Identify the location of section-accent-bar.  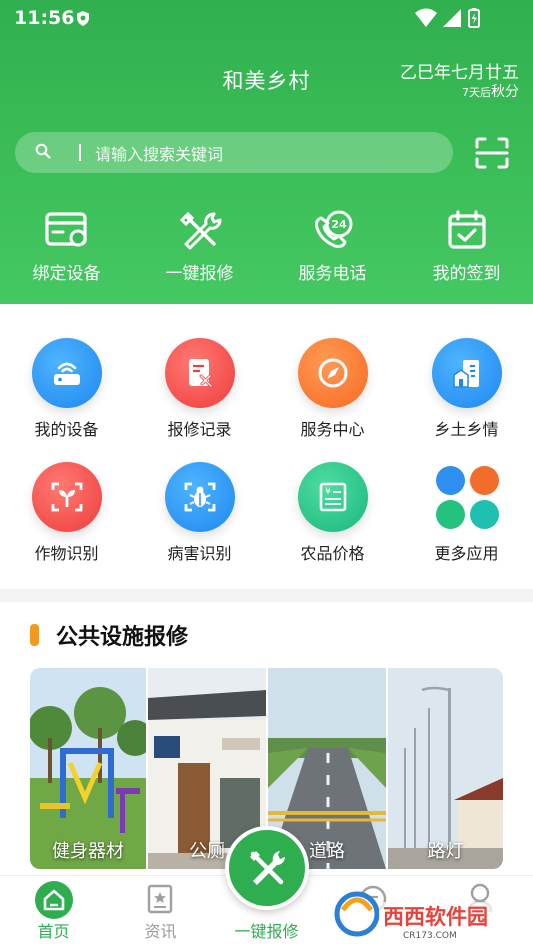
(34, 635).